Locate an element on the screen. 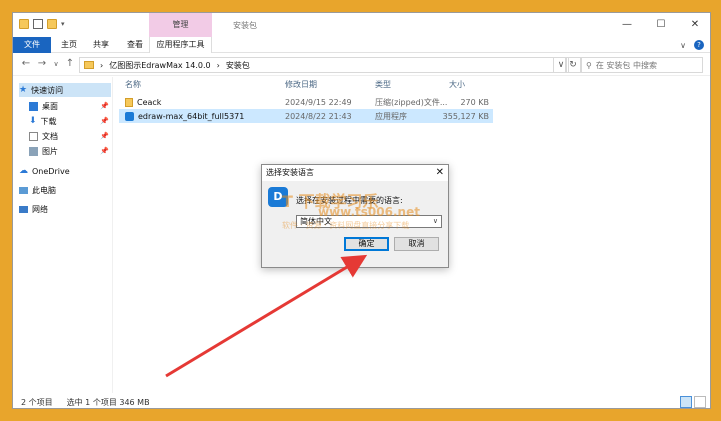 The height and width of the screenshot is (421, 721). tab-file: 文件 is located at coordinates (32, 45).